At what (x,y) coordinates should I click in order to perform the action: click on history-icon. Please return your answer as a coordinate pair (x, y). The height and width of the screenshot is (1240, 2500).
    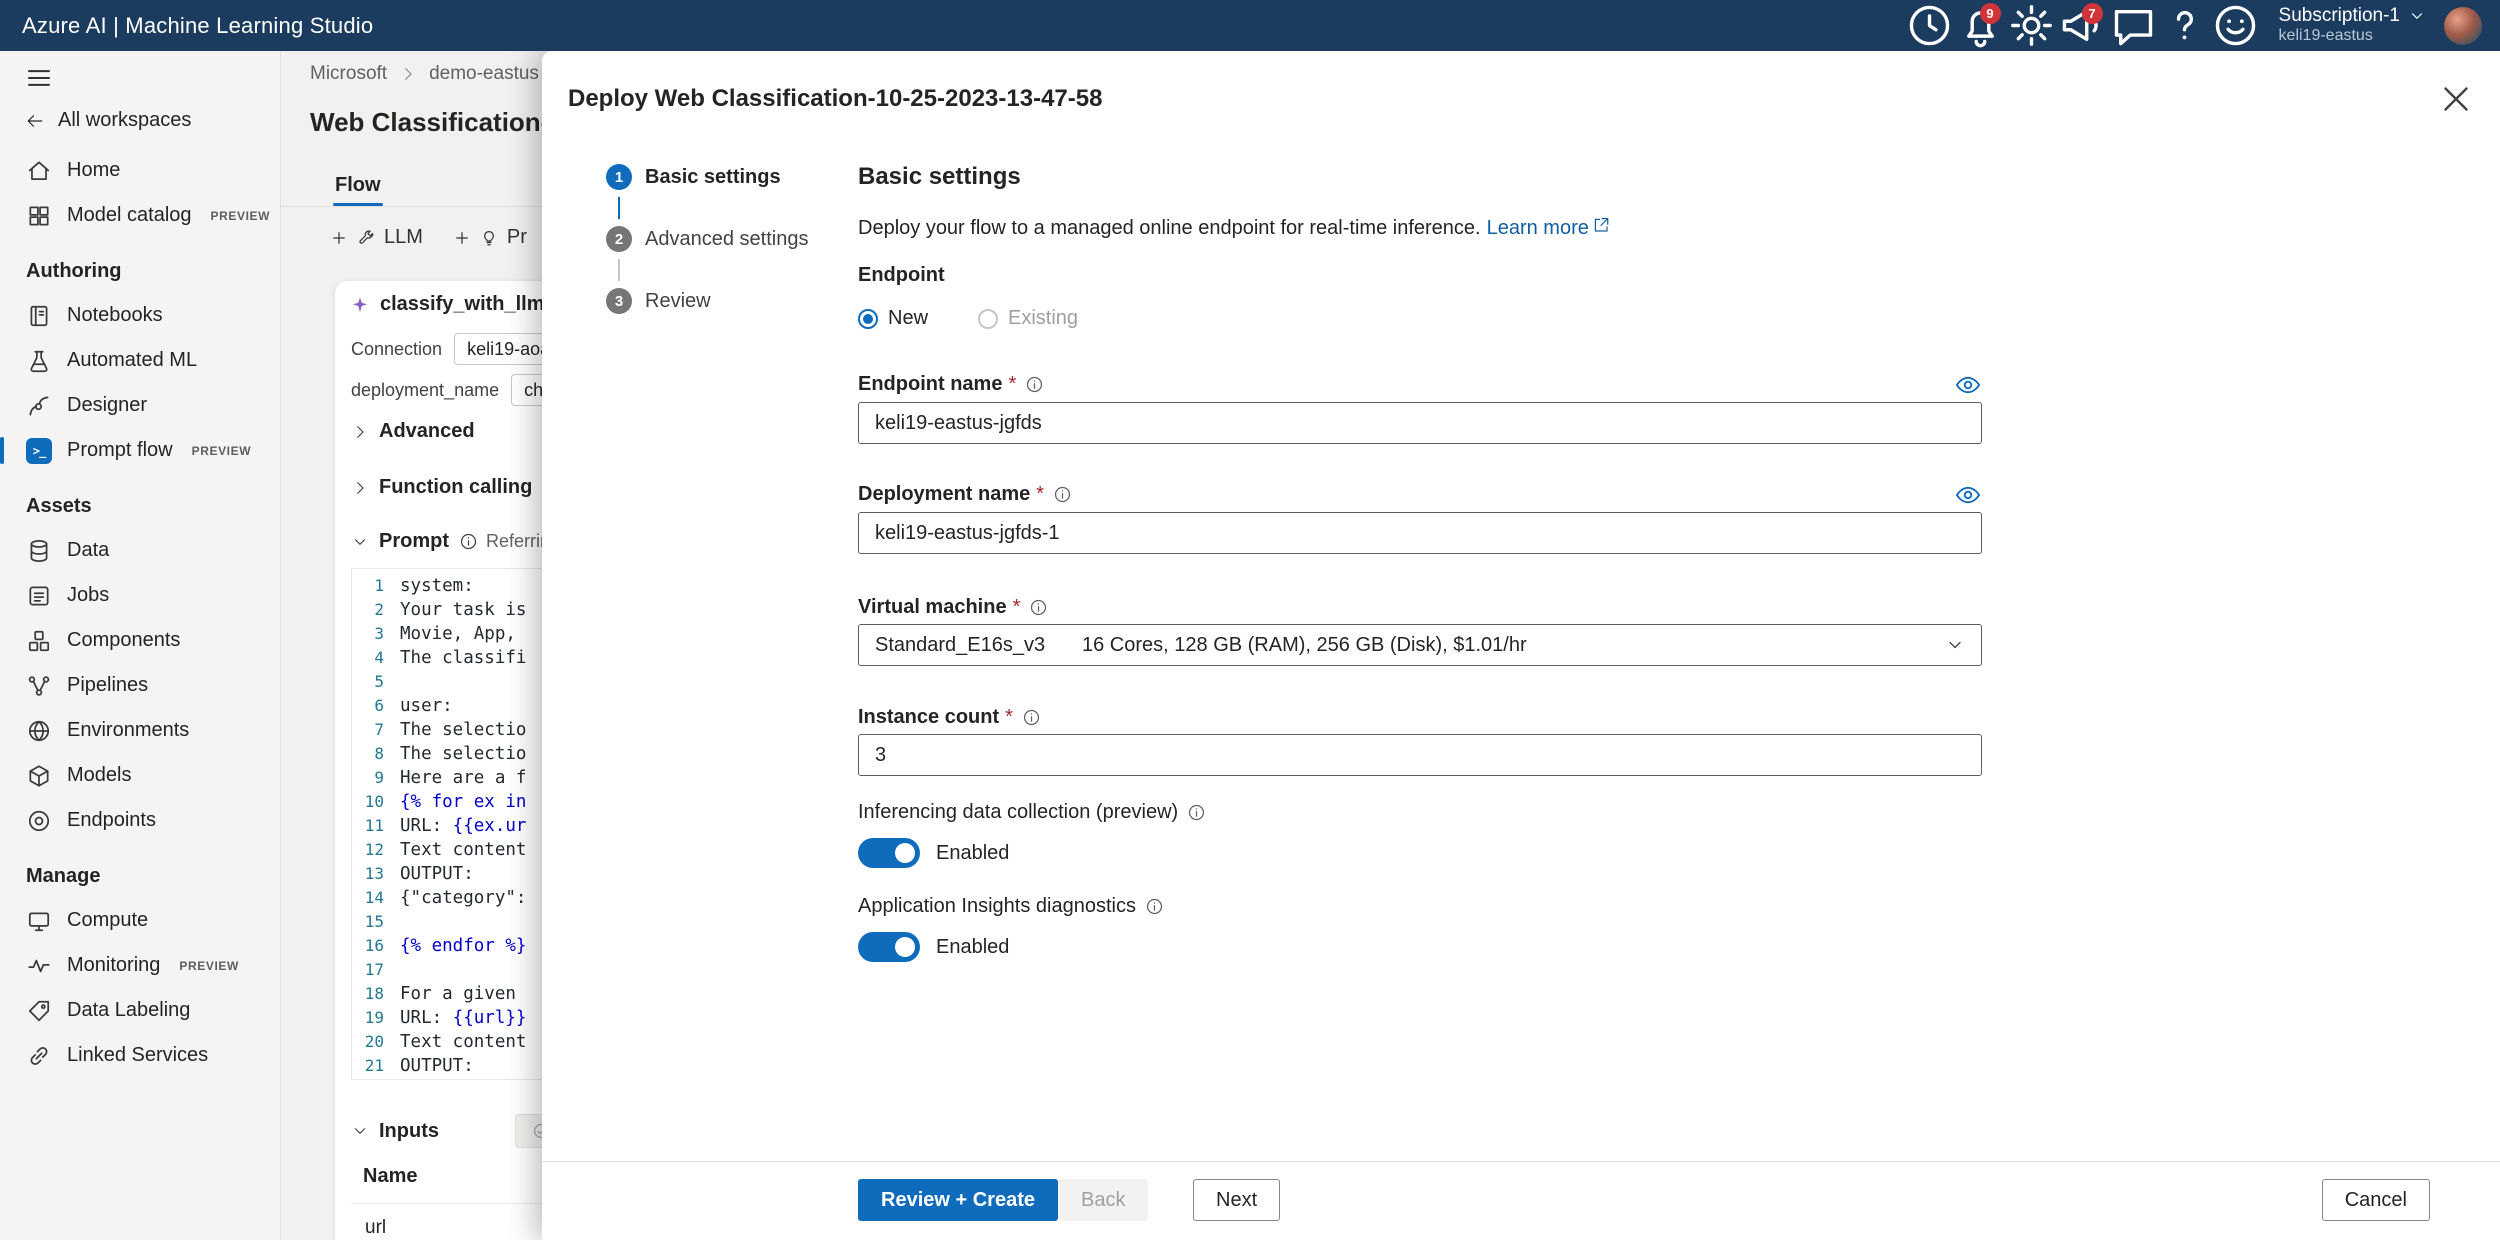
    Looking at the image, I should click on (1929, 25).